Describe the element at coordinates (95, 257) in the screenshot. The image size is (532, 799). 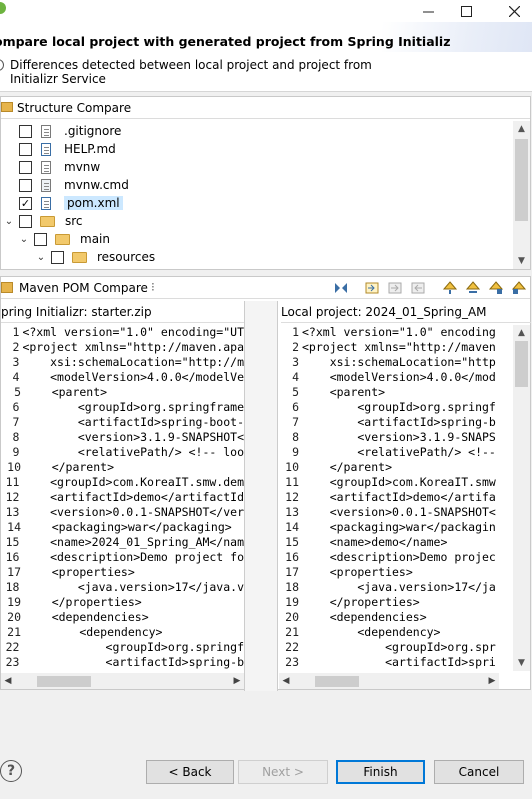
I see `tree-item-resources: ⌄ resources` at that location.